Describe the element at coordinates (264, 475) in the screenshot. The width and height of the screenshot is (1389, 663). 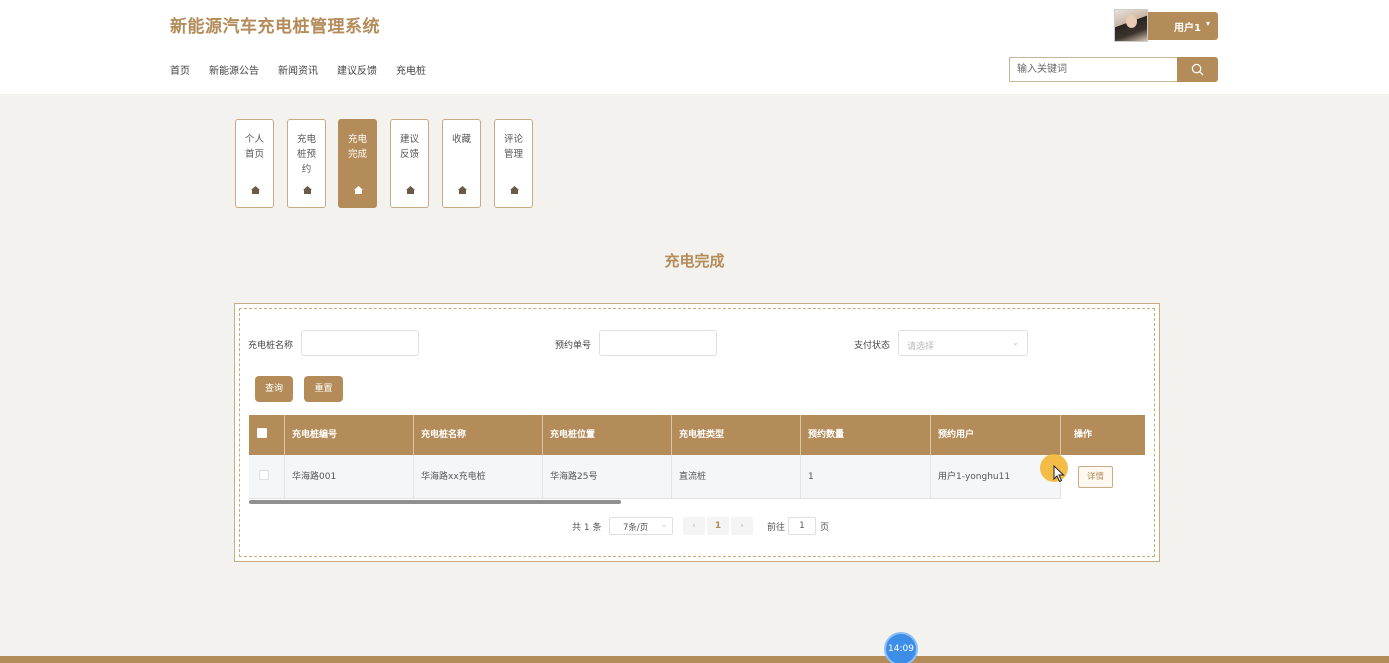
I see `row-checkbox` at that location.